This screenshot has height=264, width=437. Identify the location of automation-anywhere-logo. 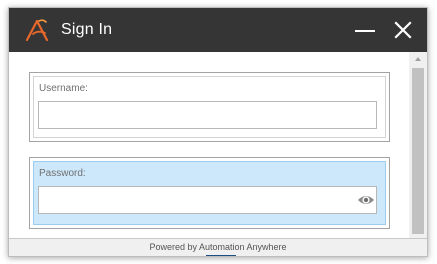
(37, 30).